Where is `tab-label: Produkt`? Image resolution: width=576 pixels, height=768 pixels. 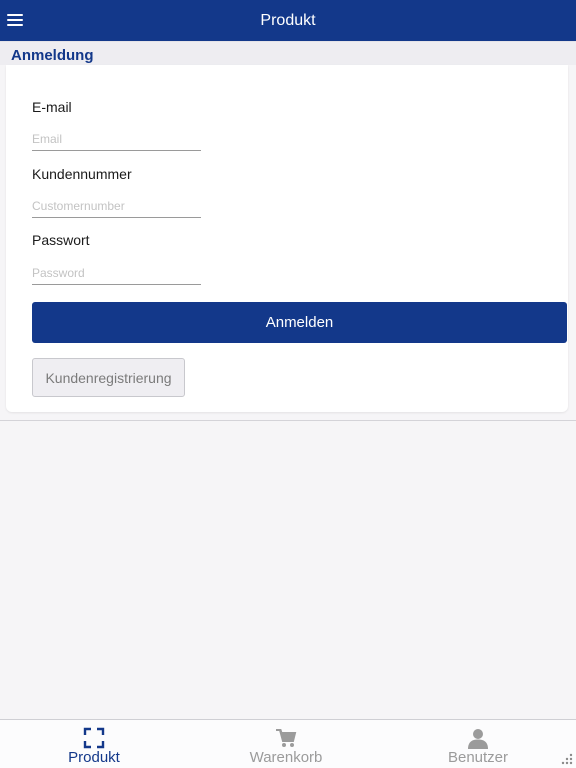 tab-label: Produkt is located at coordinates (94, 757).